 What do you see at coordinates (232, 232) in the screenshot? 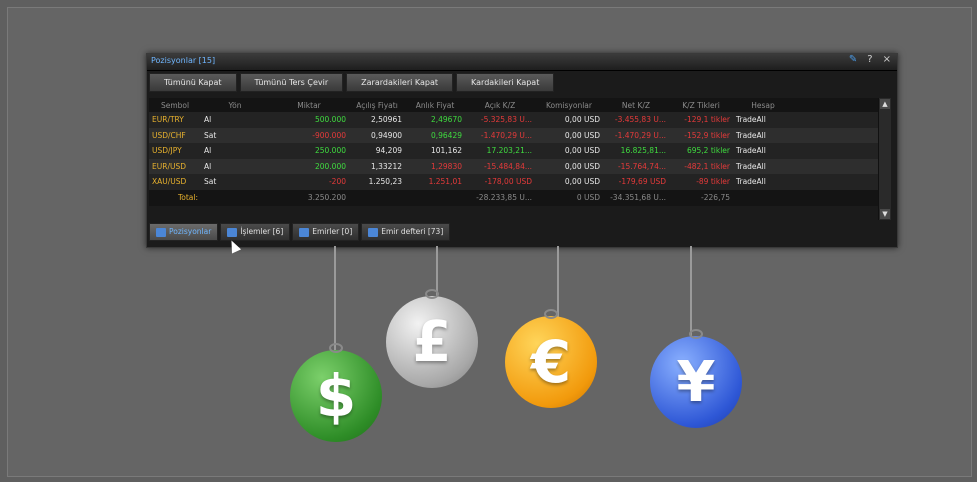
I see `trades-icon` at bounding box center [232, 232].